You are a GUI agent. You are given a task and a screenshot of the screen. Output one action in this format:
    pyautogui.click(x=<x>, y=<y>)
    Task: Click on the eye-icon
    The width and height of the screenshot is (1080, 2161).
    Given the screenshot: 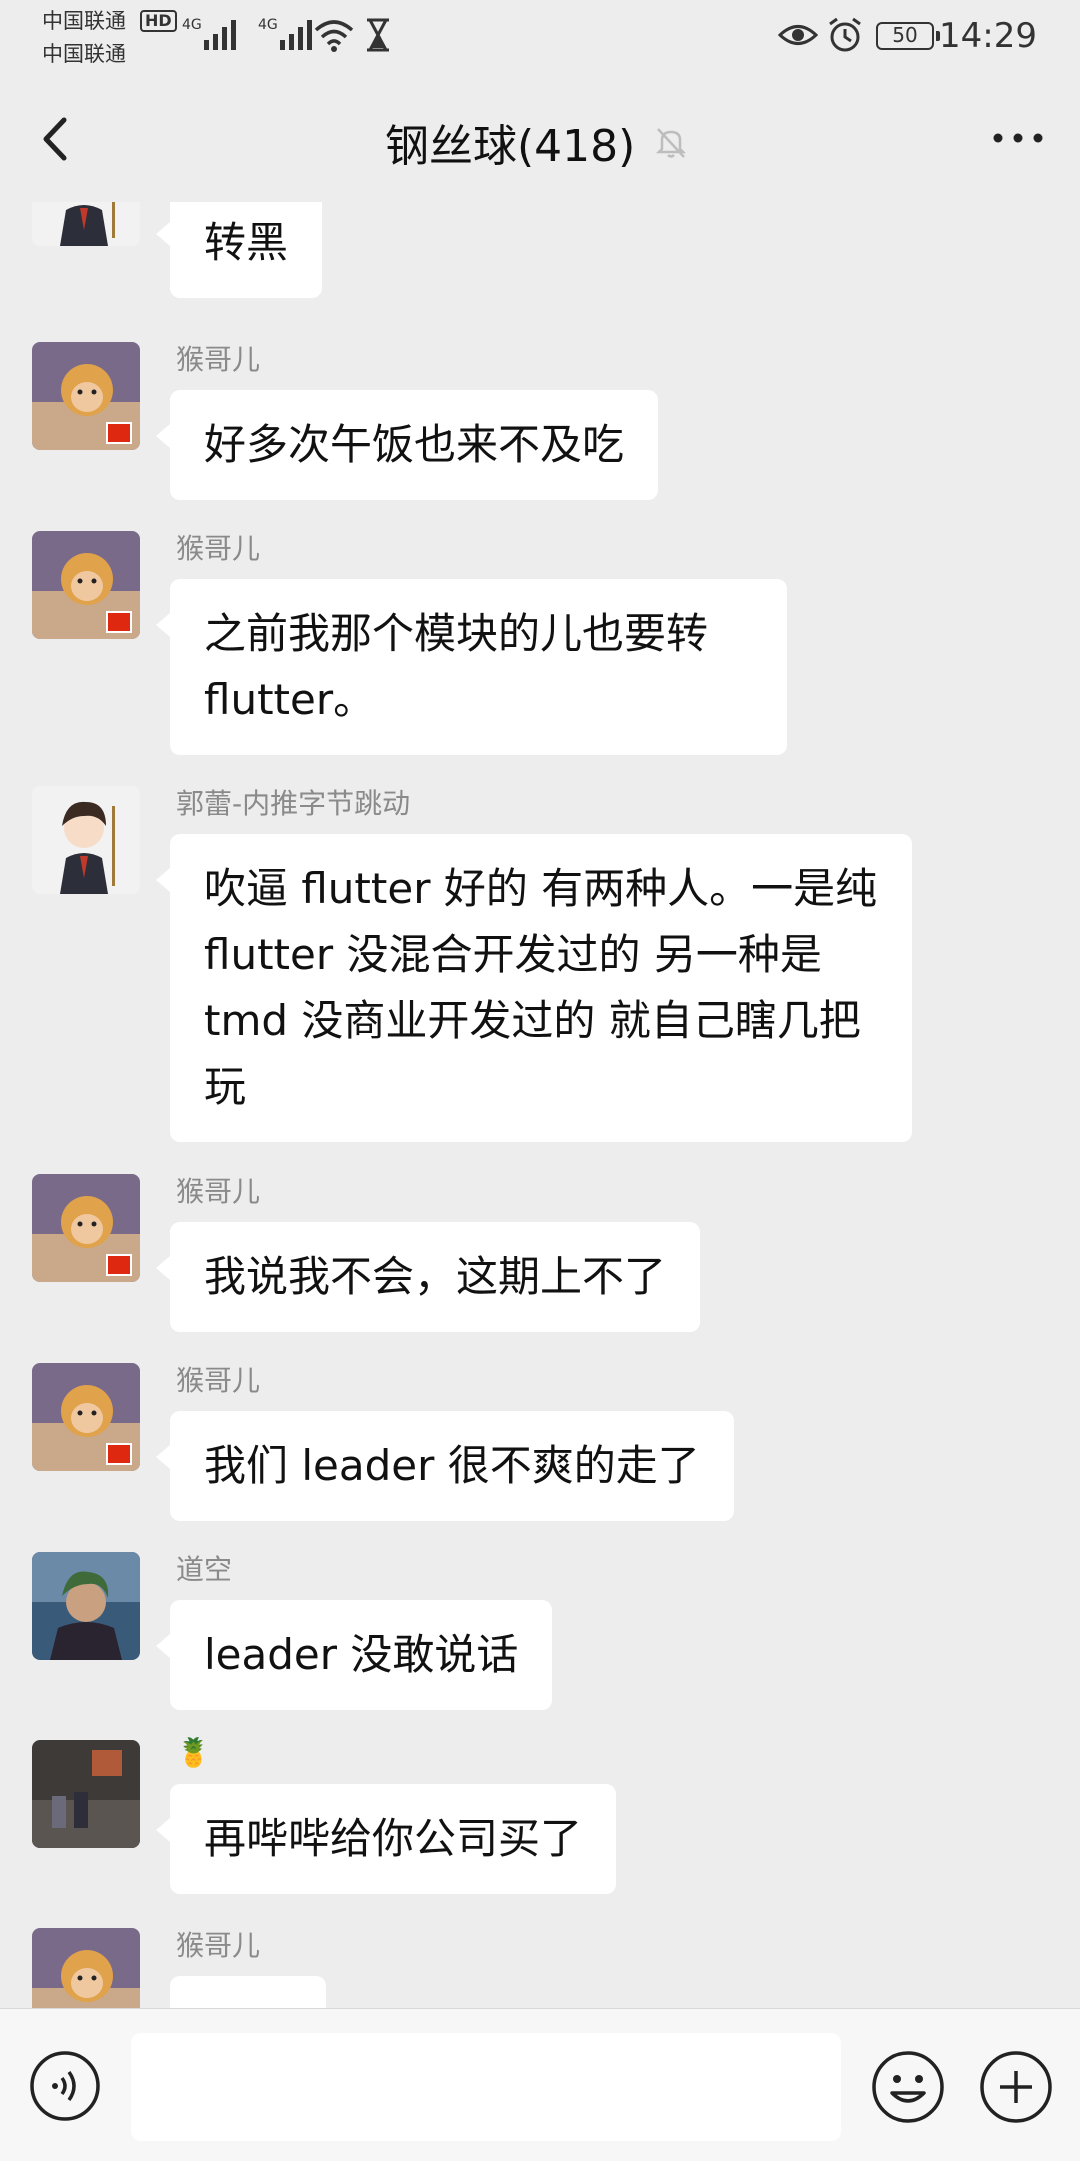 What is the action you would take?
    pyautogui.click(x=798, y=35)
    